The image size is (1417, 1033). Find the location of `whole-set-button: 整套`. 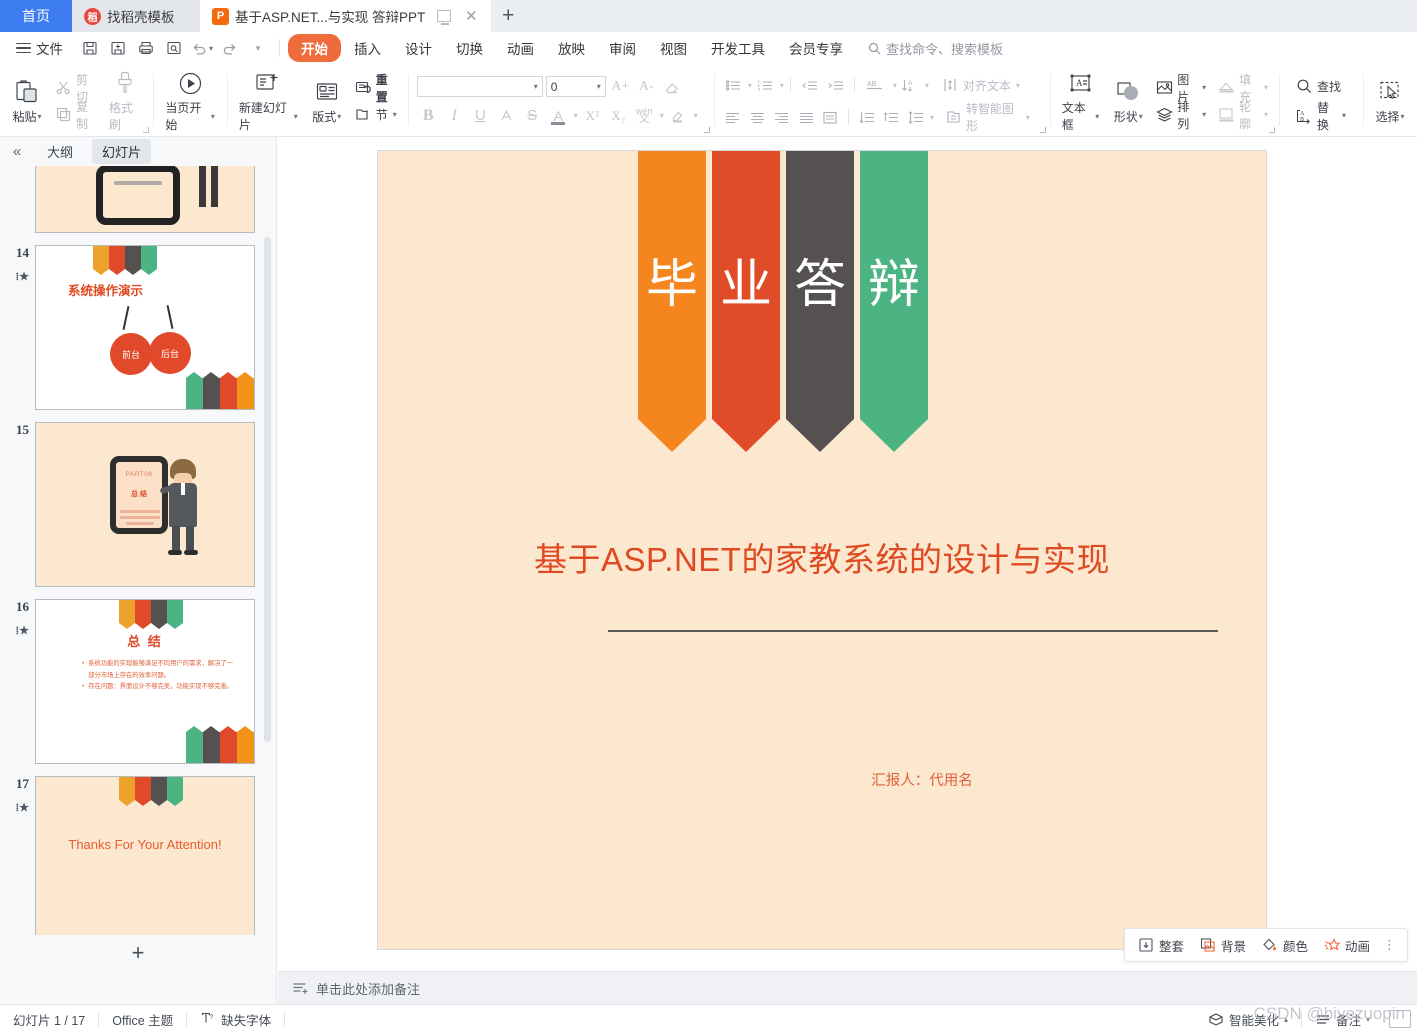

whole-set-button: 整套 is located at coordinates (1161, 945).